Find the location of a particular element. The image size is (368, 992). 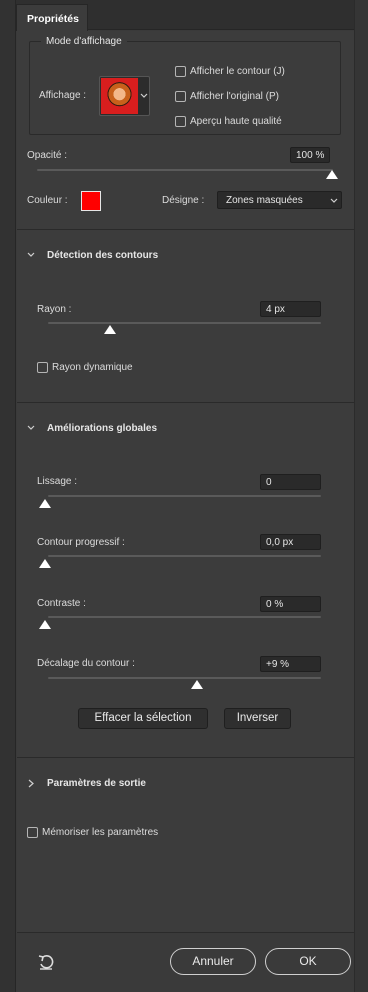

smart-radius-checkbox is located at coordinates (42, 367).